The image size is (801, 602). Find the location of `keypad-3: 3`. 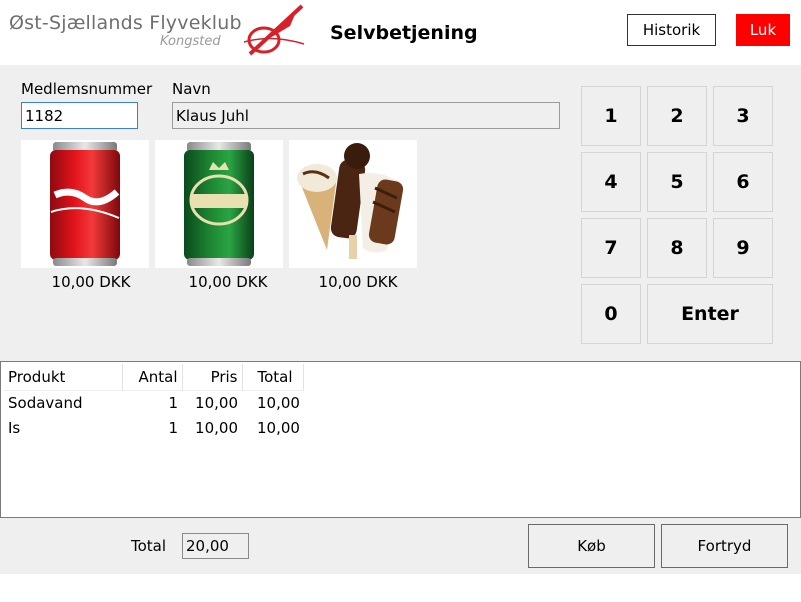

keypad-3: 3 is located at coordinates (743, 116).